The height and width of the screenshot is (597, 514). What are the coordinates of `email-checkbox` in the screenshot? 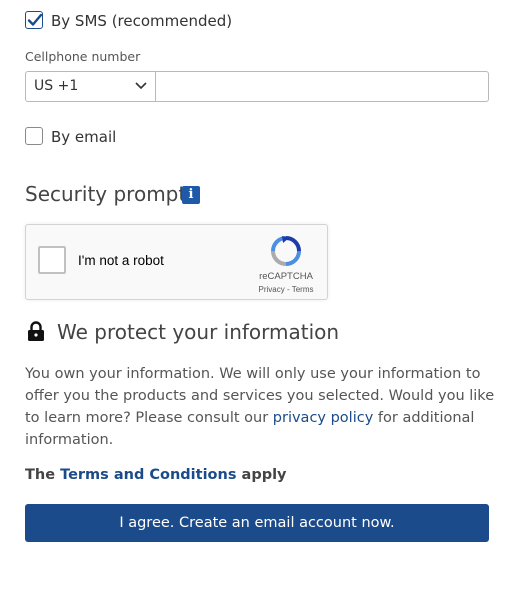 It's located at (34, 136).